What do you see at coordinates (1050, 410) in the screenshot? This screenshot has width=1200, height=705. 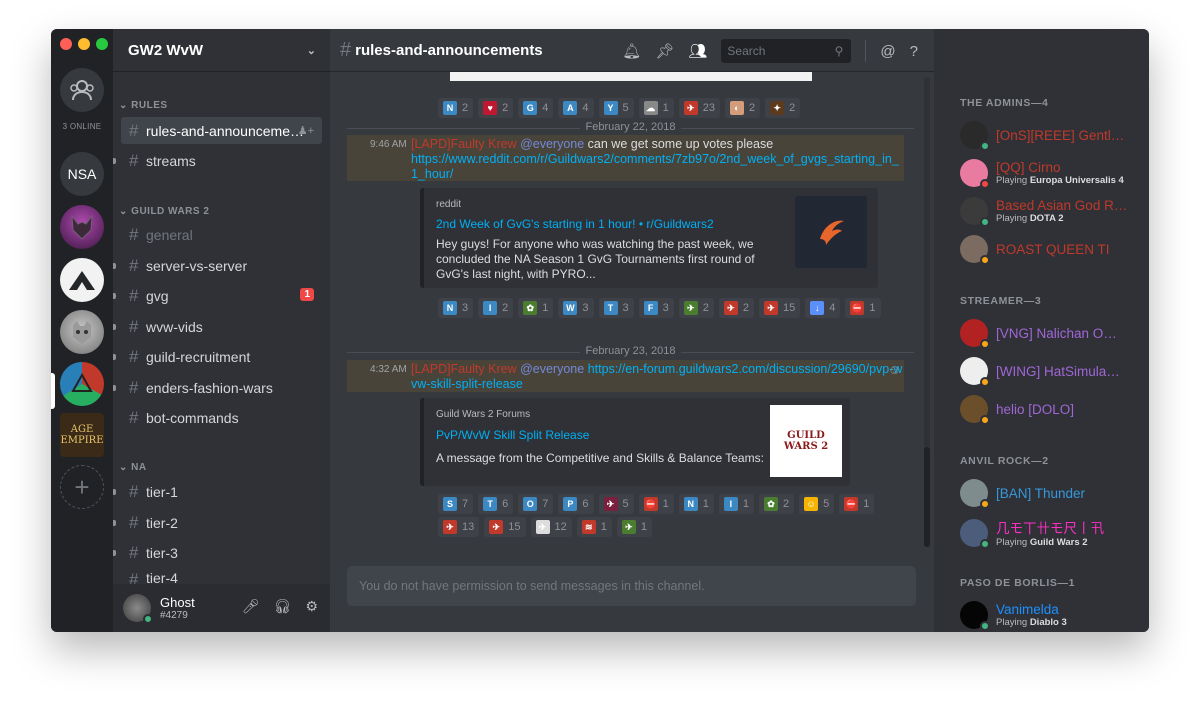 I see `member-item: helio [DOLO]` at bounding box center [1050, 410].